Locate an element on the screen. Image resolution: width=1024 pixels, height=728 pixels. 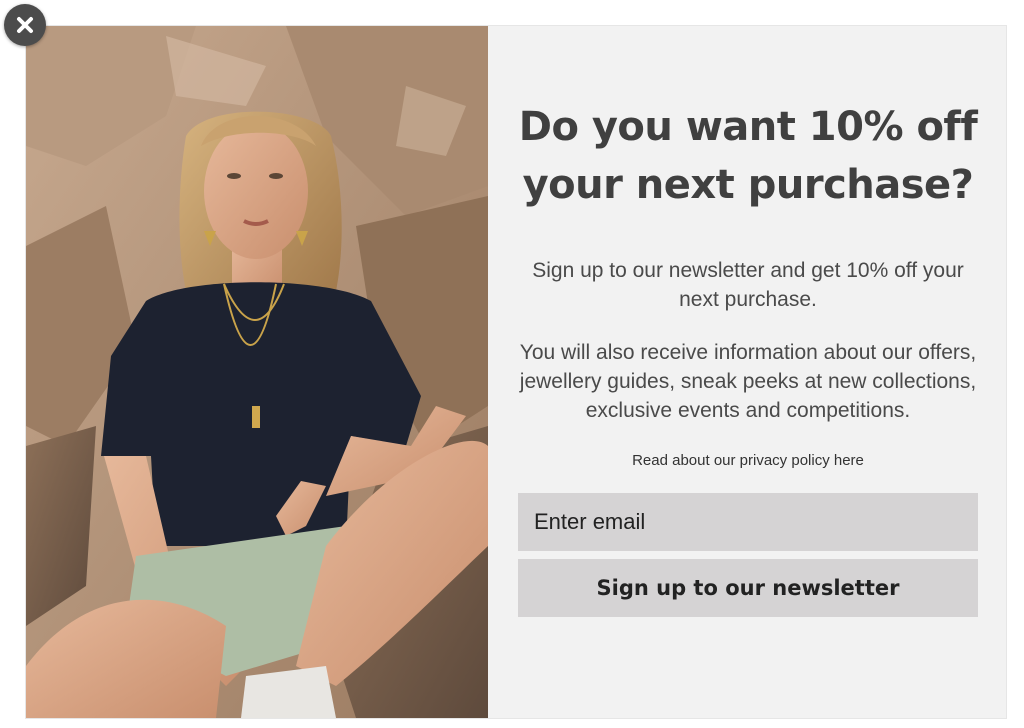
popup-headline: Do you want 10% off your next purchase? is located at coordinates (748, 156).